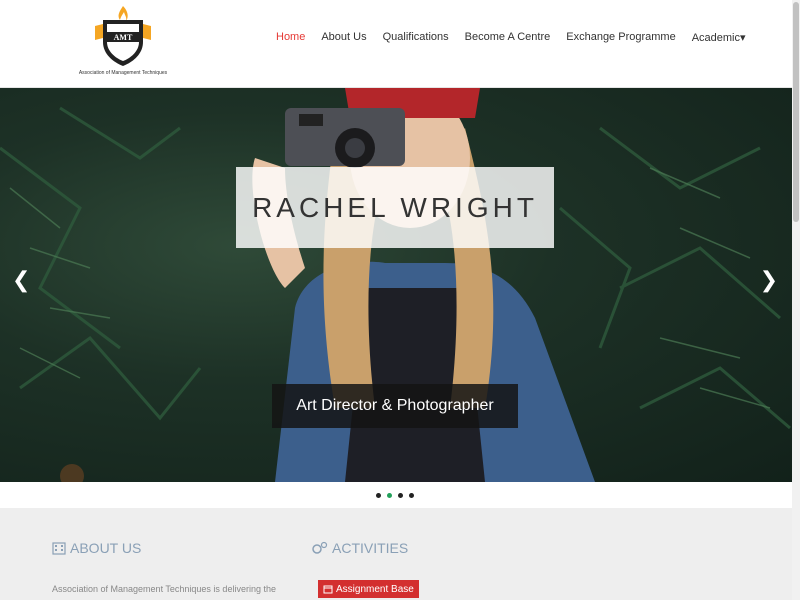 This screenshot has height=600, width=800. I want to click on svg-text: AMT, so click(123, 37).